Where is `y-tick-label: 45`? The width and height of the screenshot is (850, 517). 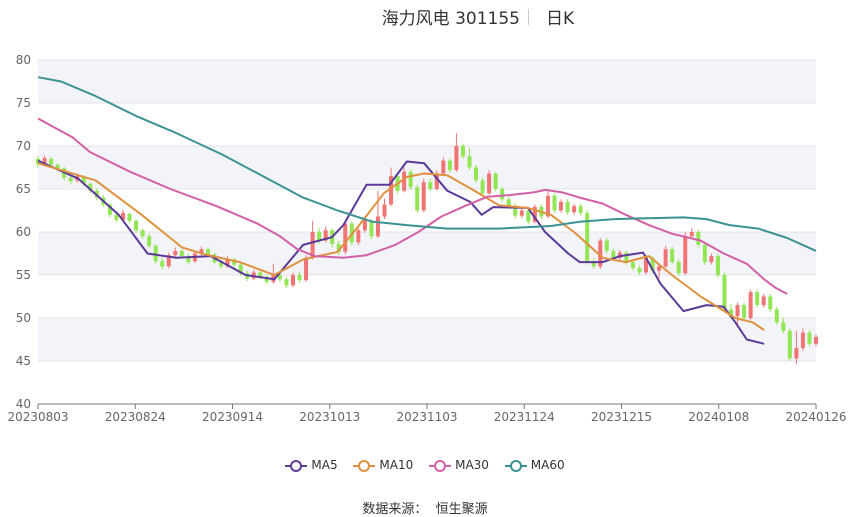
y-tick-label: 45 is located at coordinates (23, 361).